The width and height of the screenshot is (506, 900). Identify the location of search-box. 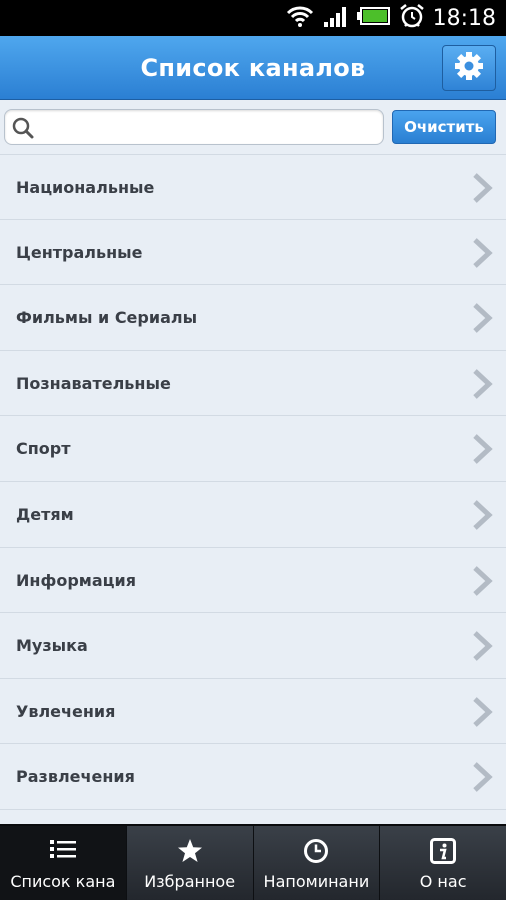
(194, 127).